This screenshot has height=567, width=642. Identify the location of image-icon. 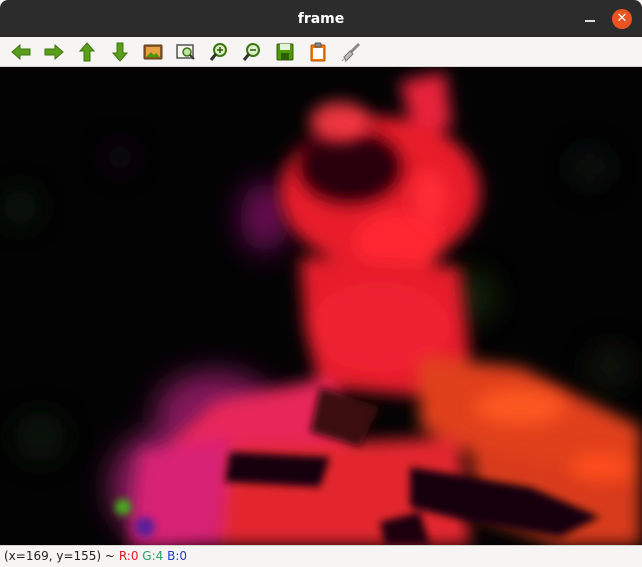
(153, 52).